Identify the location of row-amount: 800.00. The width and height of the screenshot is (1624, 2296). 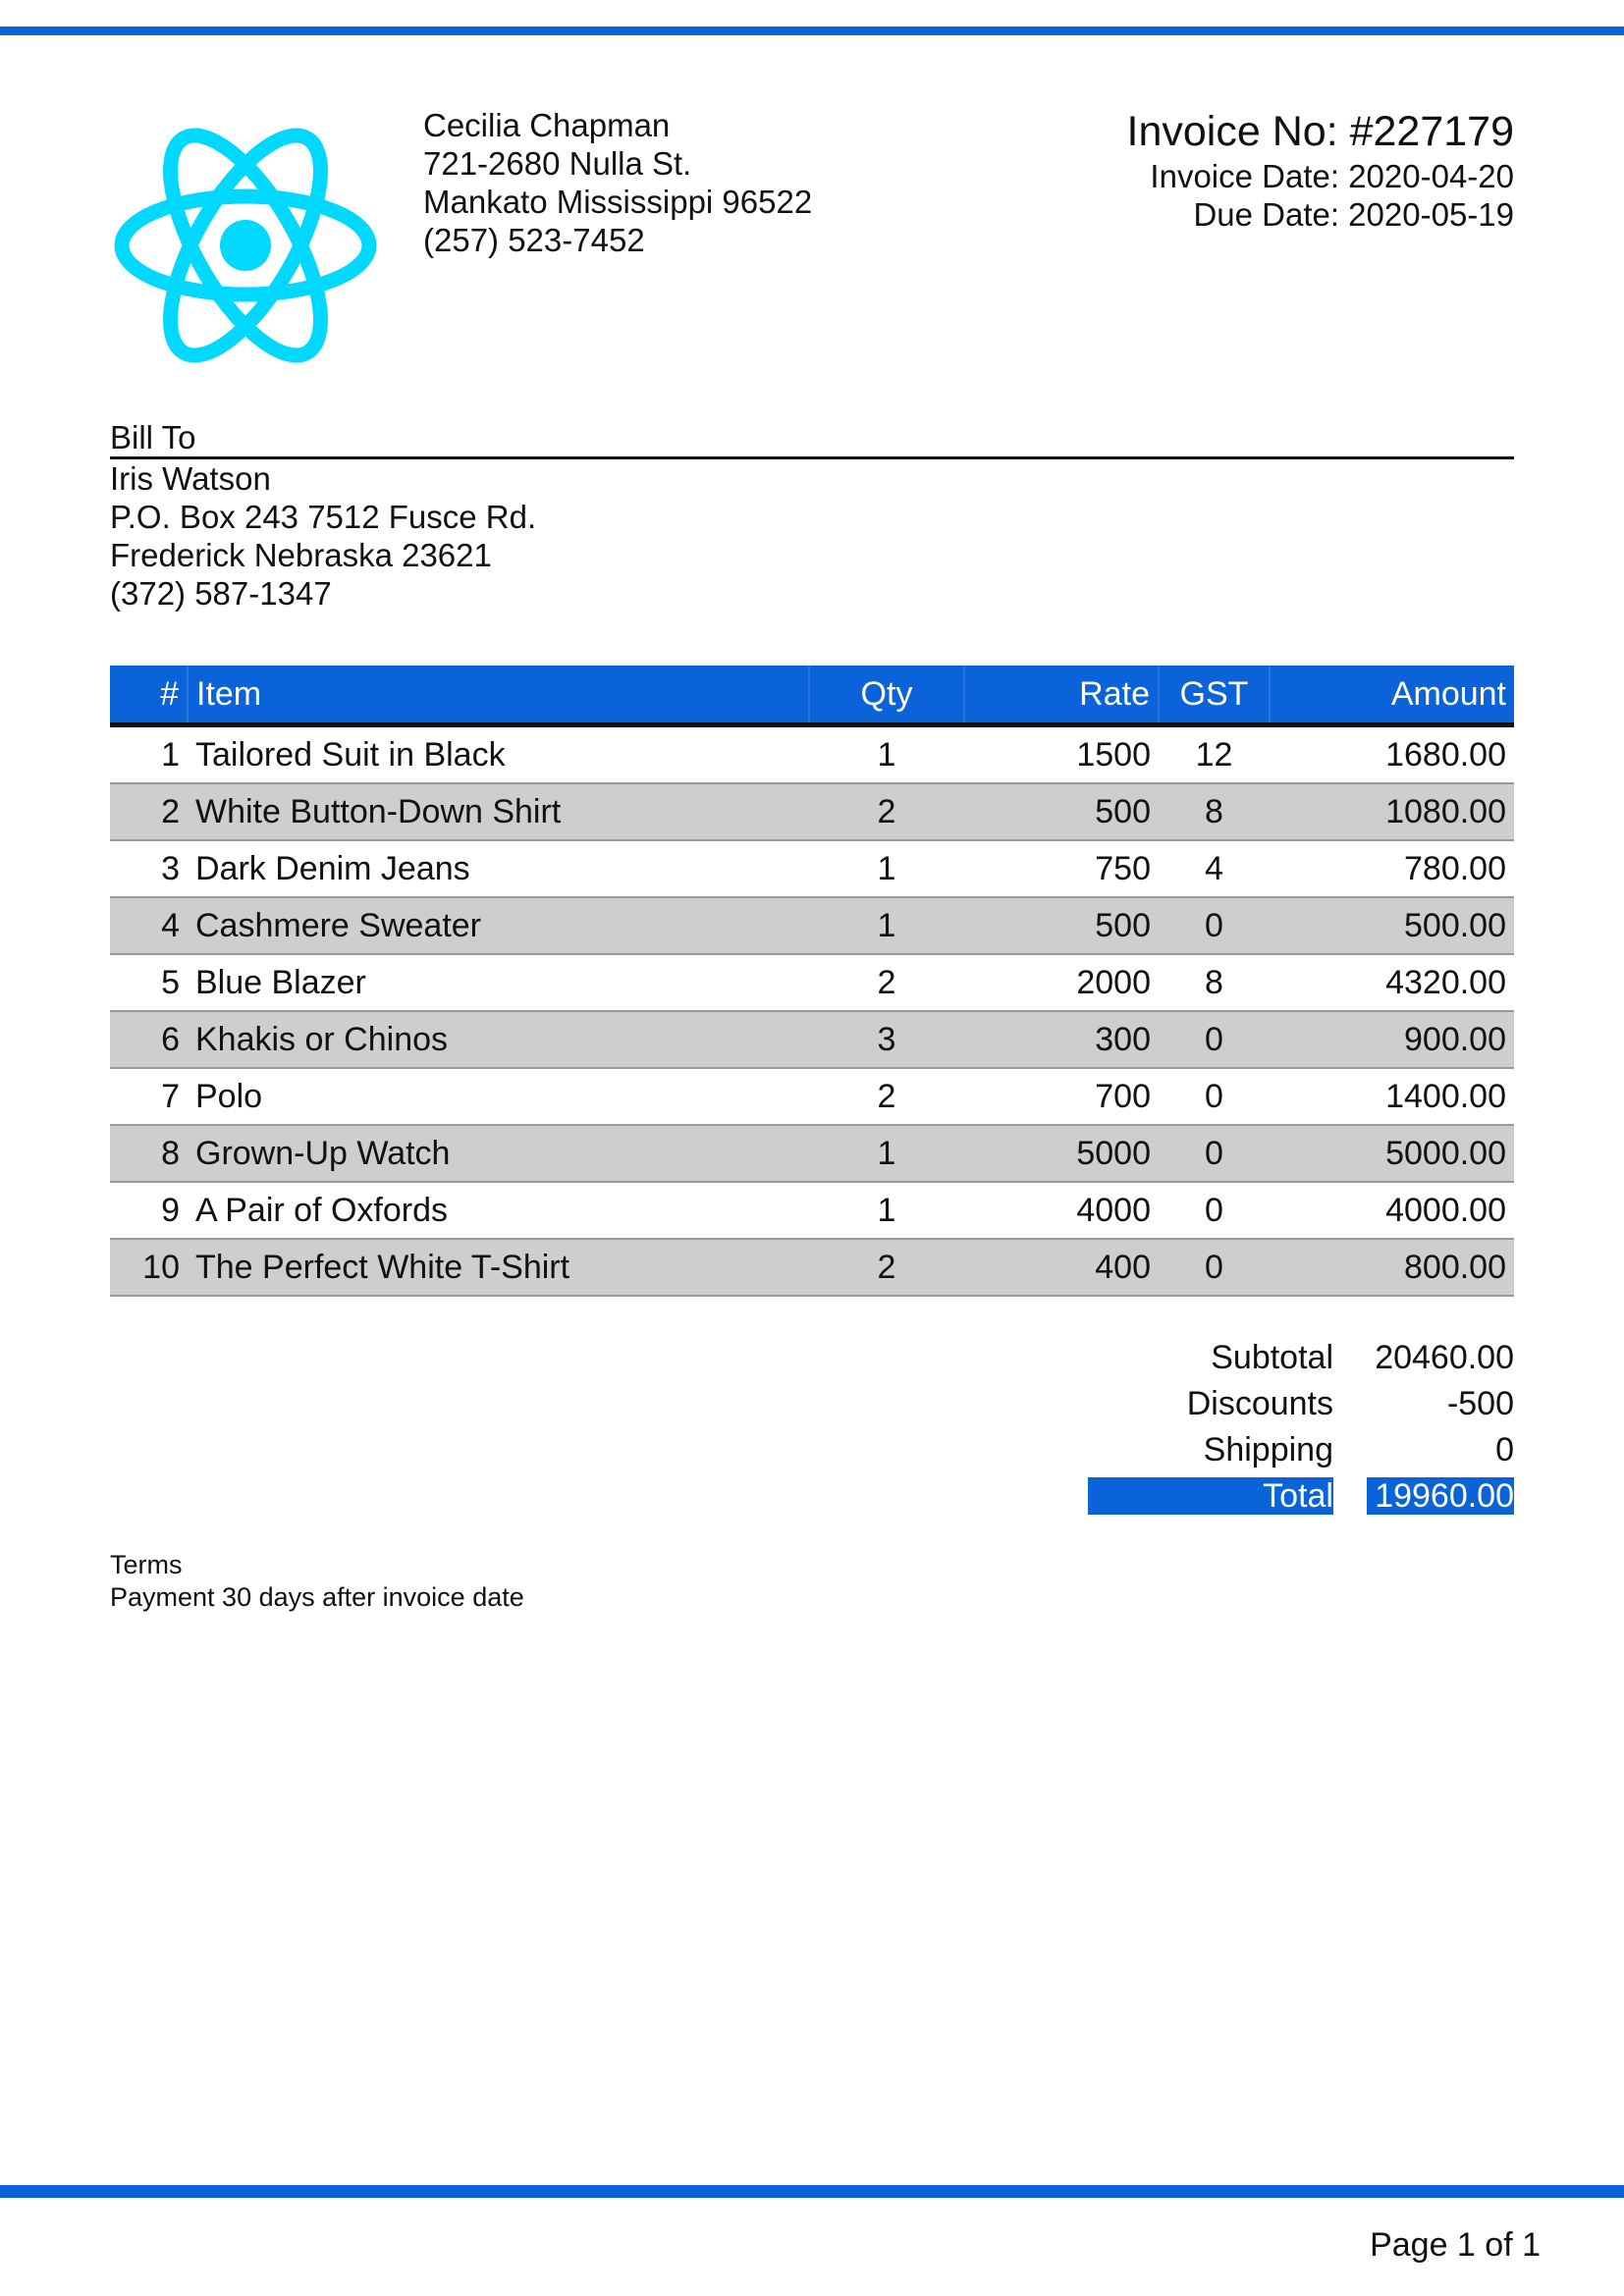
(1392, 1268).